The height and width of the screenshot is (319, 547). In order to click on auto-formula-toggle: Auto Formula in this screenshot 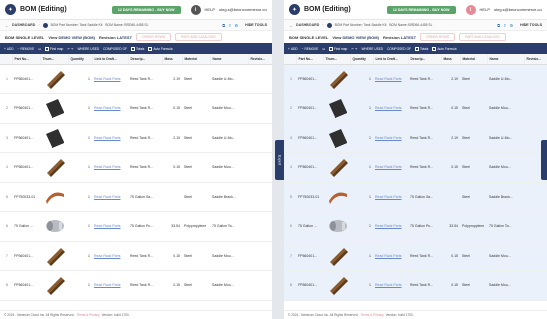, I will do `click(160, 48)`.